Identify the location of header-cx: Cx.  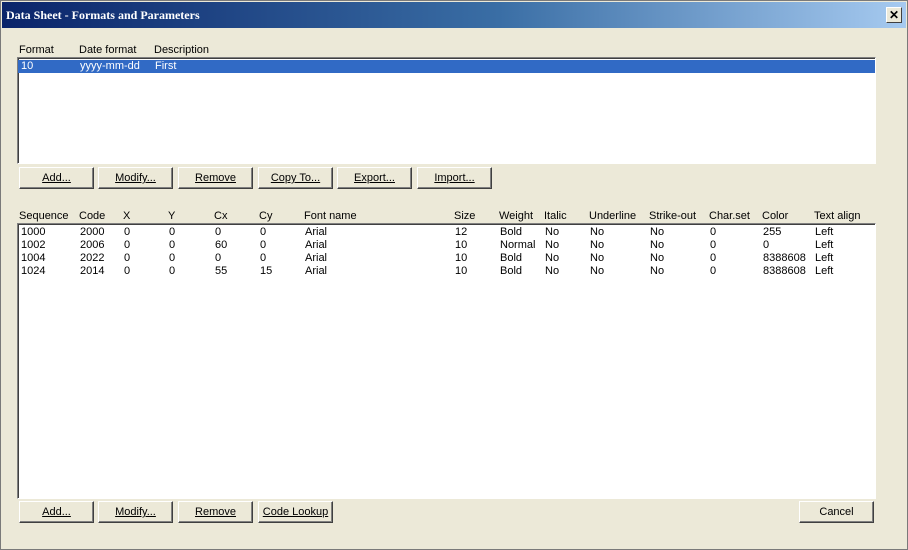
(220, 216).